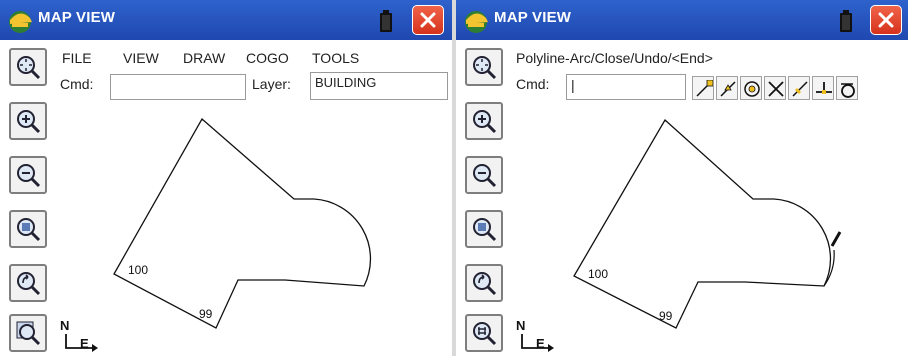  What do you see at coordinates (267, 58) in the screenshot?
I see `menu-cogo: COGO` at bounding box center [267, 58].